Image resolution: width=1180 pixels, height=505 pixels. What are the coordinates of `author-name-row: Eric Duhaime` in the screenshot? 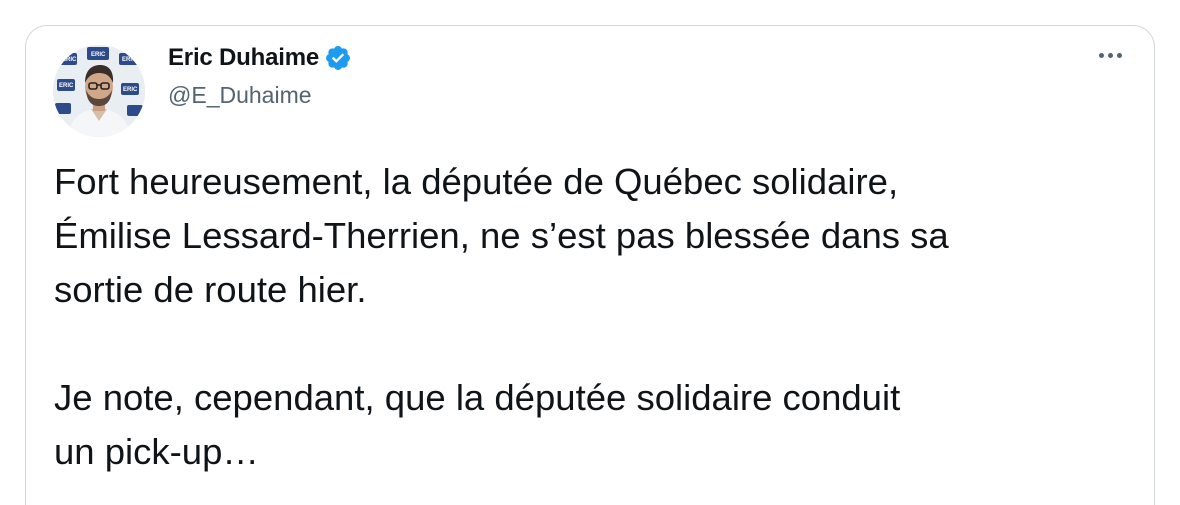 It's located at (260, 58).